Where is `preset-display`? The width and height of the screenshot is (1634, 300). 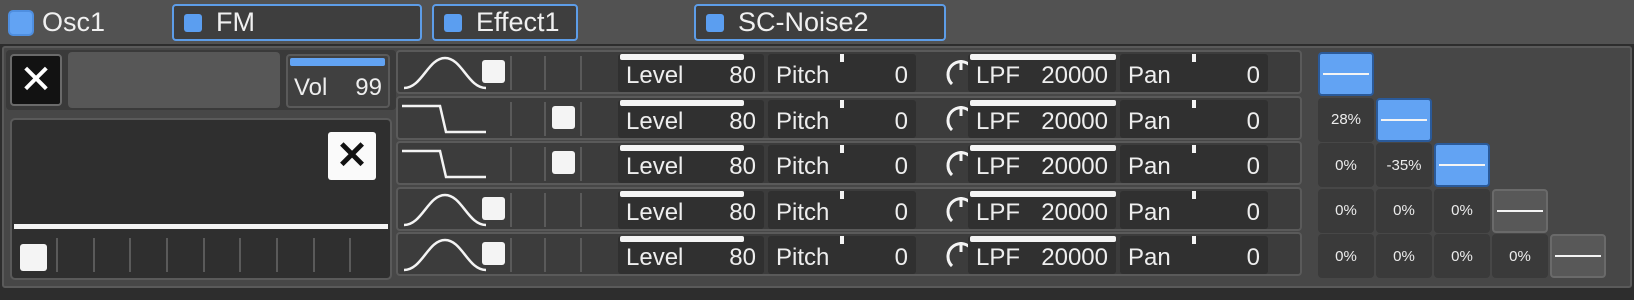 preset-display is located at coordinates (174, 80).